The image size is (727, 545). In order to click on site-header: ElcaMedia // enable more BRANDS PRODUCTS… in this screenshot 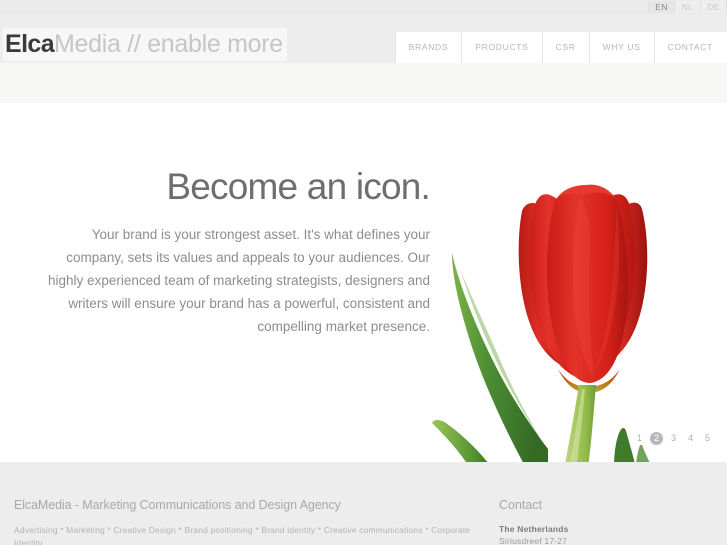, I will do `click(363, 38)`.